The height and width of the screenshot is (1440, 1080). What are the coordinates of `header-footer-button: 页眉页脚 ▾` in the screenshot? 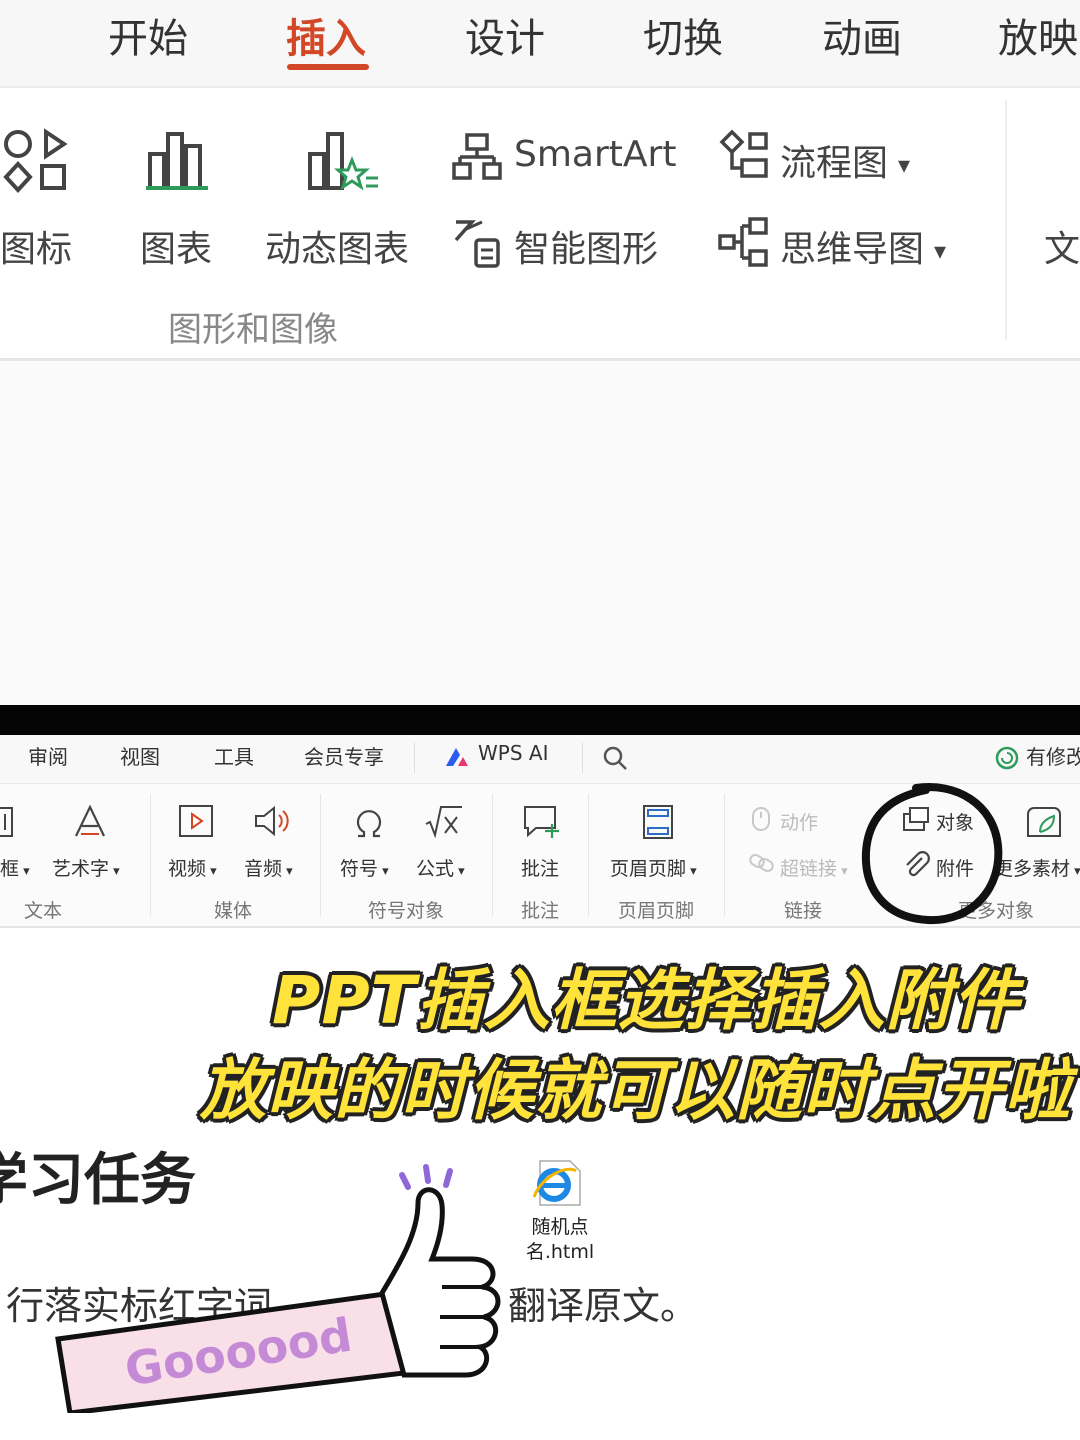 It's located at (653, 867).